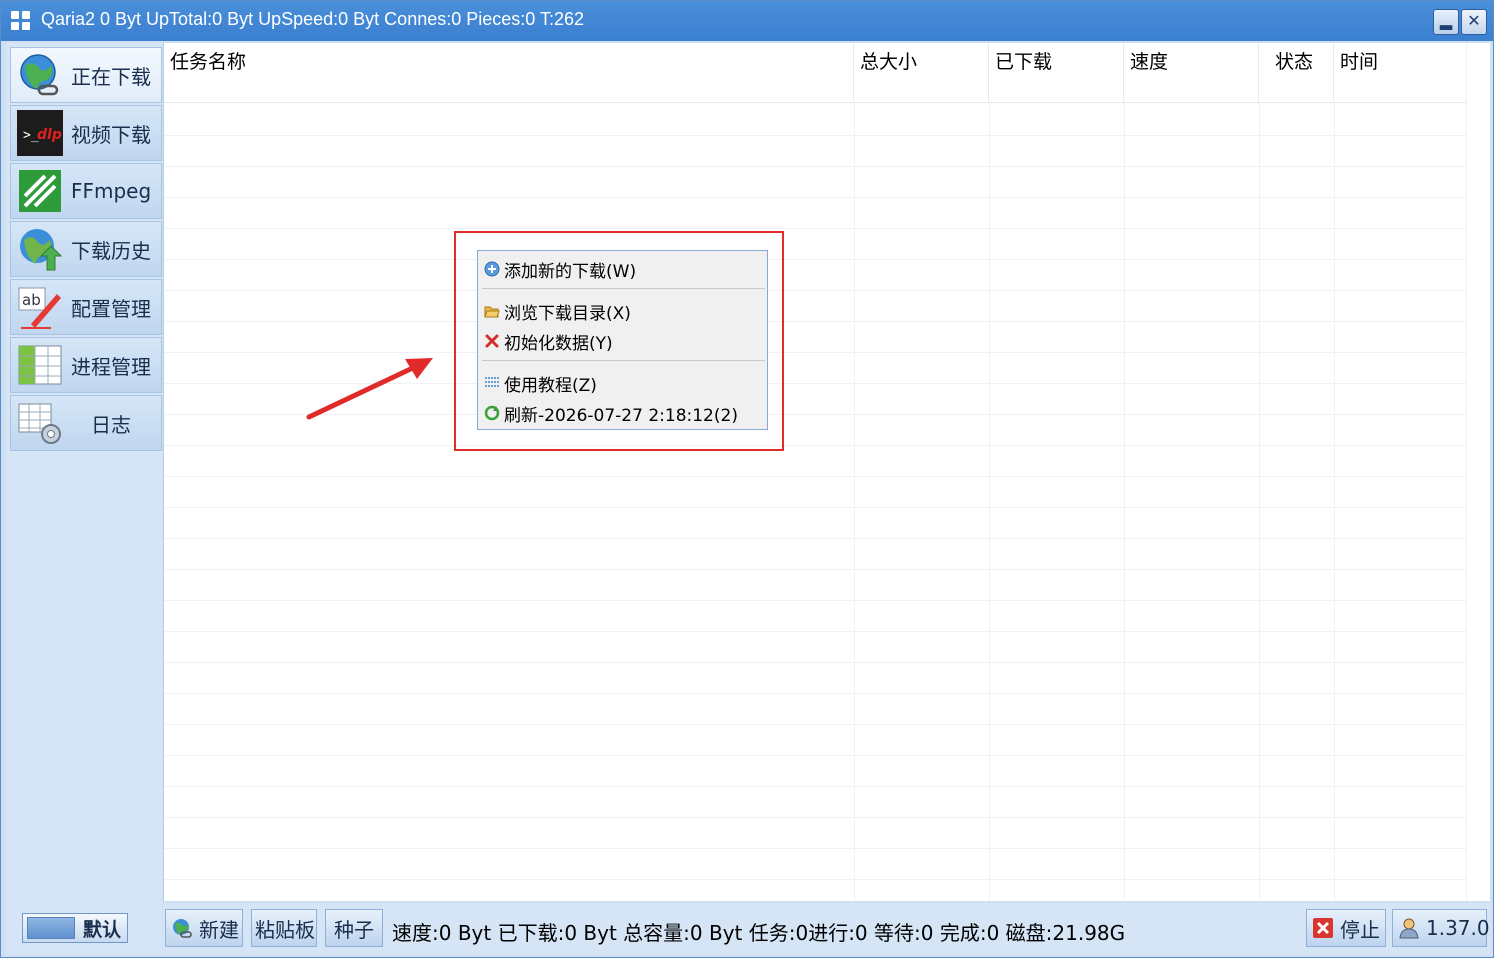 This screenshot has width=1494, height=958. I want to click on menu-item-reset-data: 初始化数据(Y), so click(622, 341).